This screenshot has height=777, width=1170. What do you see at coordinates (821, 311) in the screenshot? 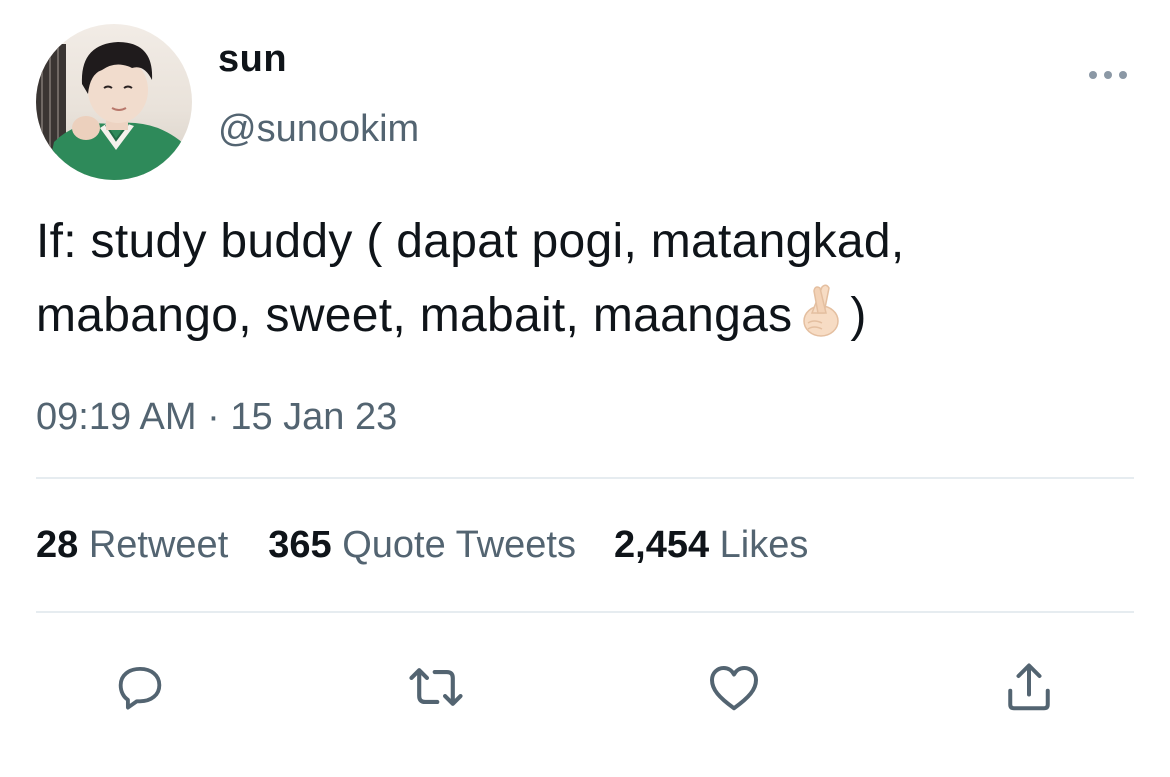
I see `crossed-fingers-emoji-icon` at bounding box center [821, 311].